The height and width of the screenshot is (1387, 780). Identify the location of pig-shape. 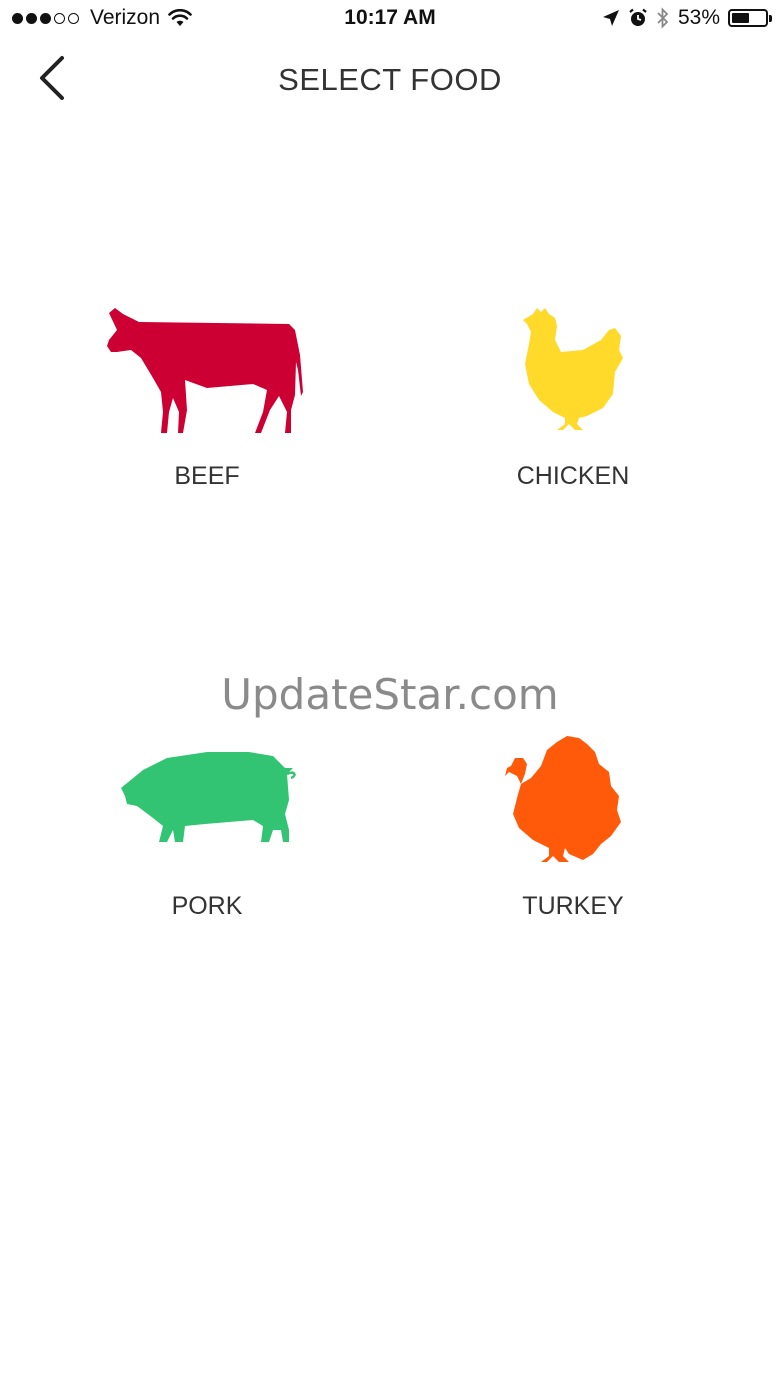
(207, 797).